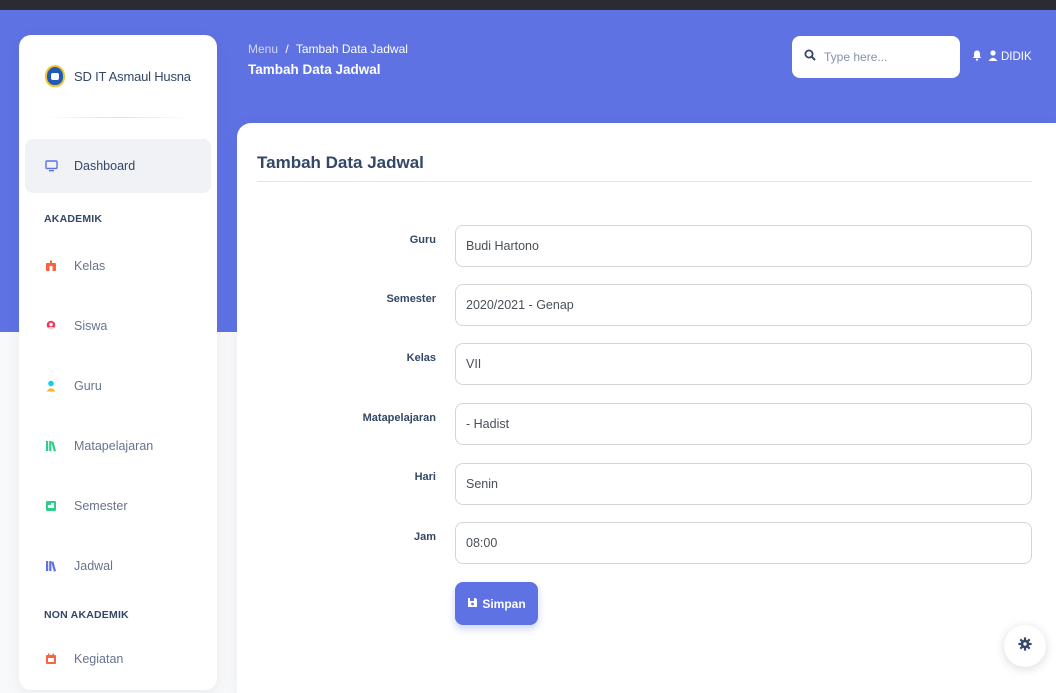  What do you see at coordinates (978, 57) in the screenshot?
I see `bell-icon` at bounding box center [978, 57].